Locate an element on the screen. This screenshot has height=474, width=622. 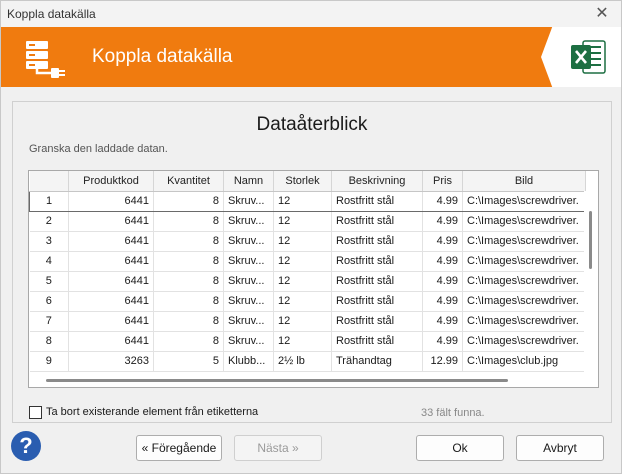
cancel-button: Avbryt is located at coordinates (560, 448).